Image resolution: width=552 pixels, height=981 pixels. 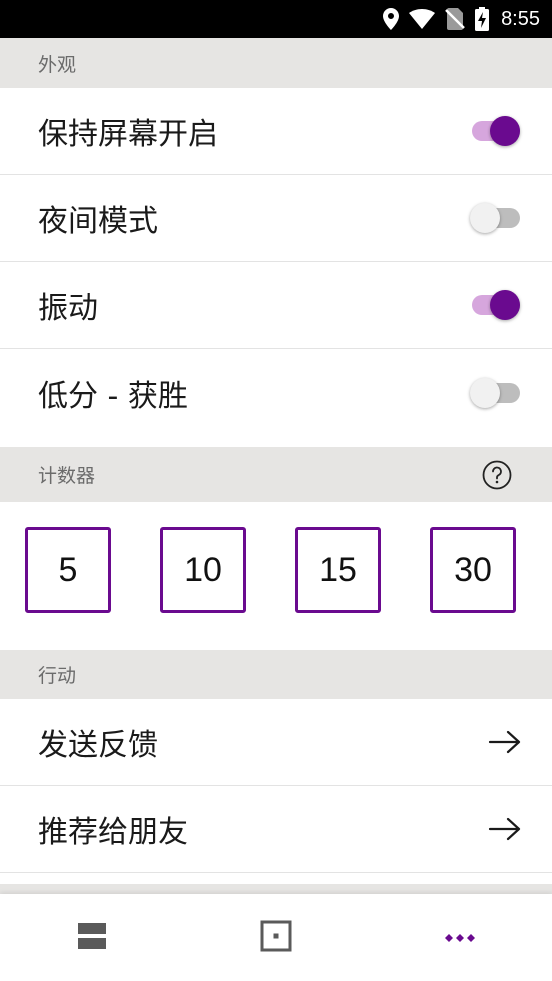 I want to click on section-header-actions: 行动, so click(x=276, y=674).